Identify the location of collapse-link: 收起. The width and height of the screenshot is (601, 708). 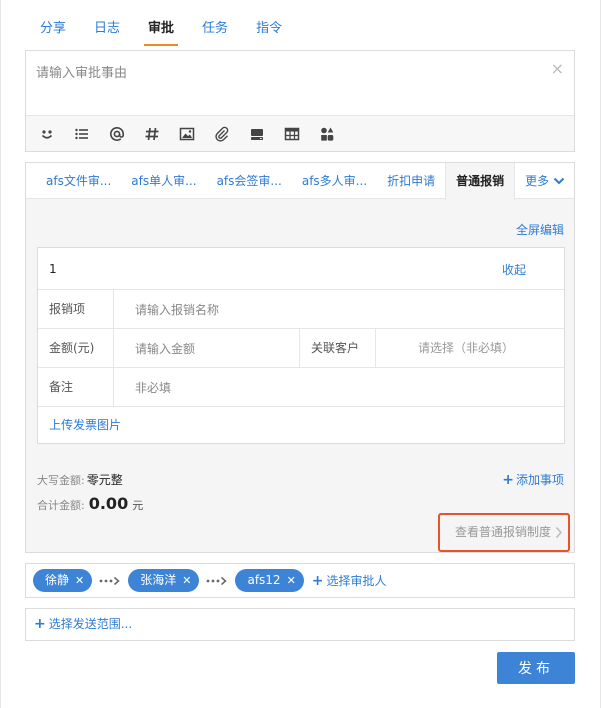
(514, 269).